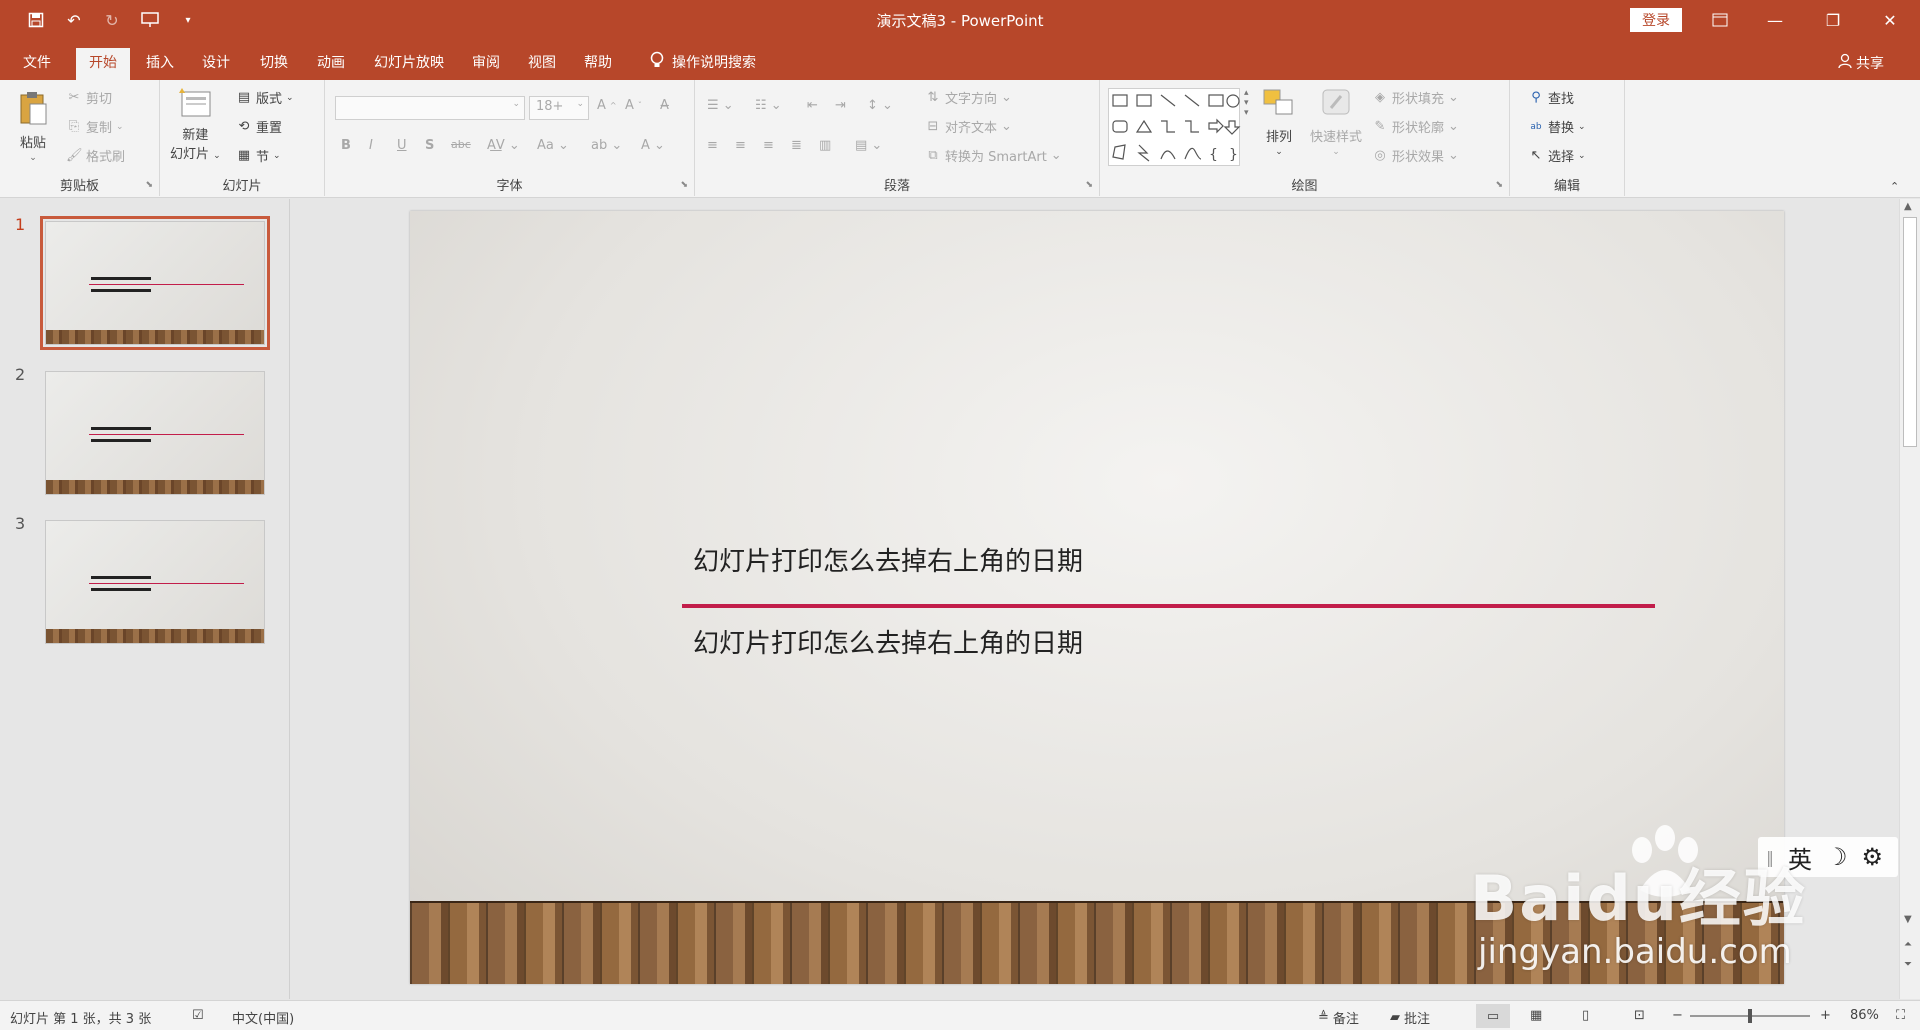 This screenshot has width=1920, height=1030. I want to click on decrease-indent-icon: ⇤, so click(812, 105).